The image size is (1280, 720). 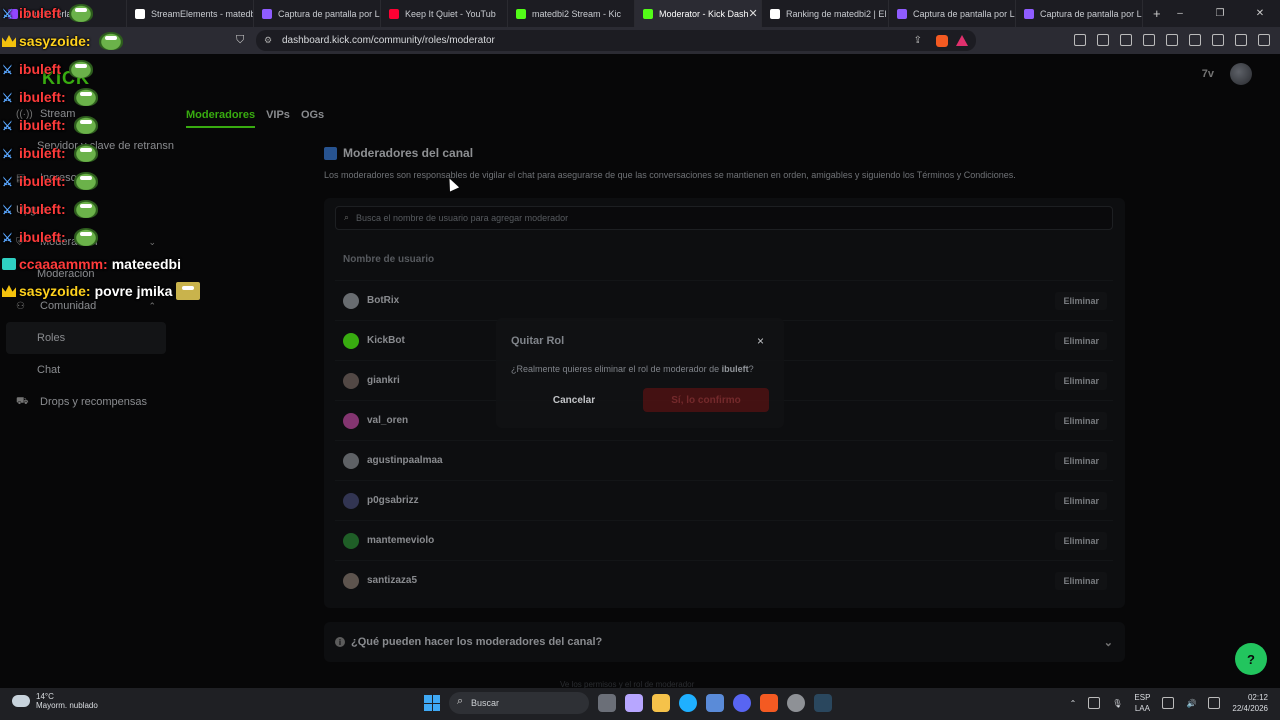 I want to click on chat-message: sasyzoide: povre jmika, so click(x=101, y=291).